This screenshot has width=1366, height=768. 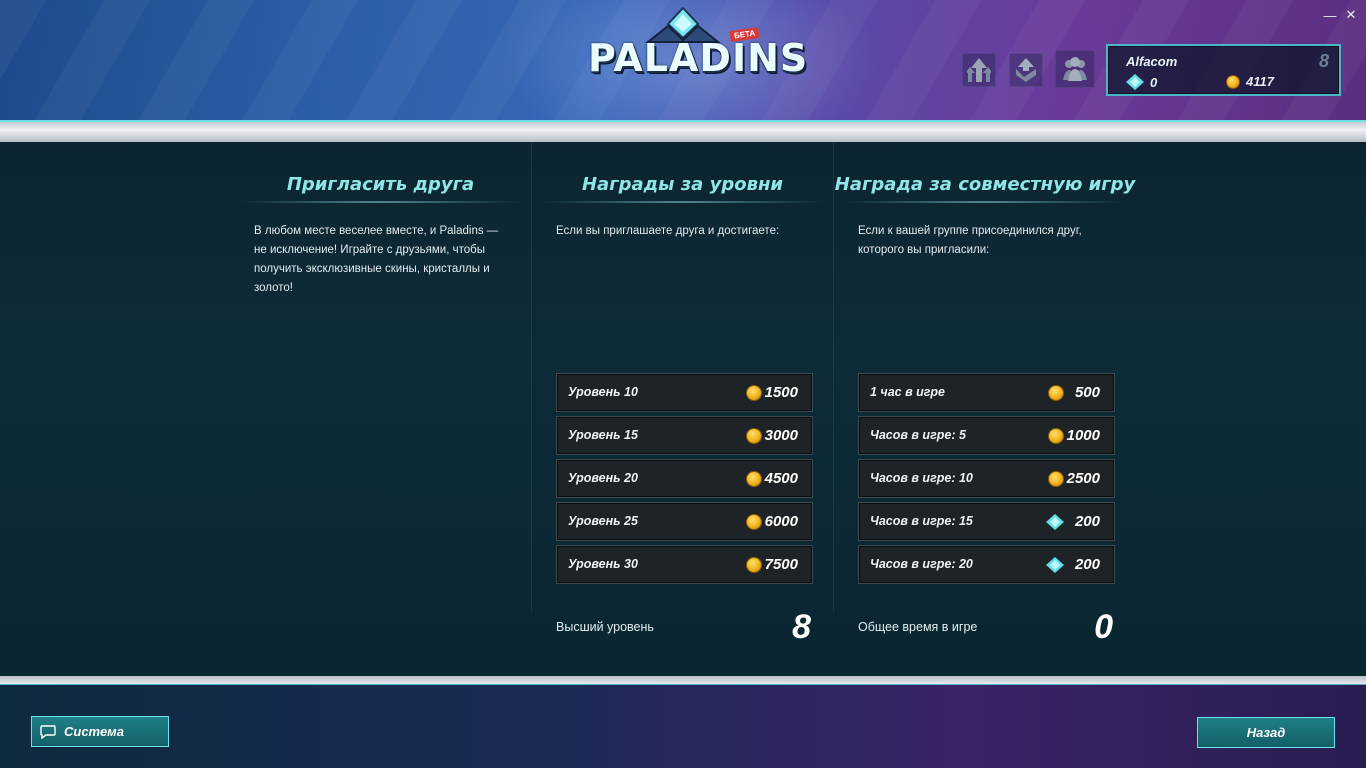 What do you see at coordinates (1152, 61) in the screenshot?
I see `player-name: Alfacom` at bounding box center [1152, 61].